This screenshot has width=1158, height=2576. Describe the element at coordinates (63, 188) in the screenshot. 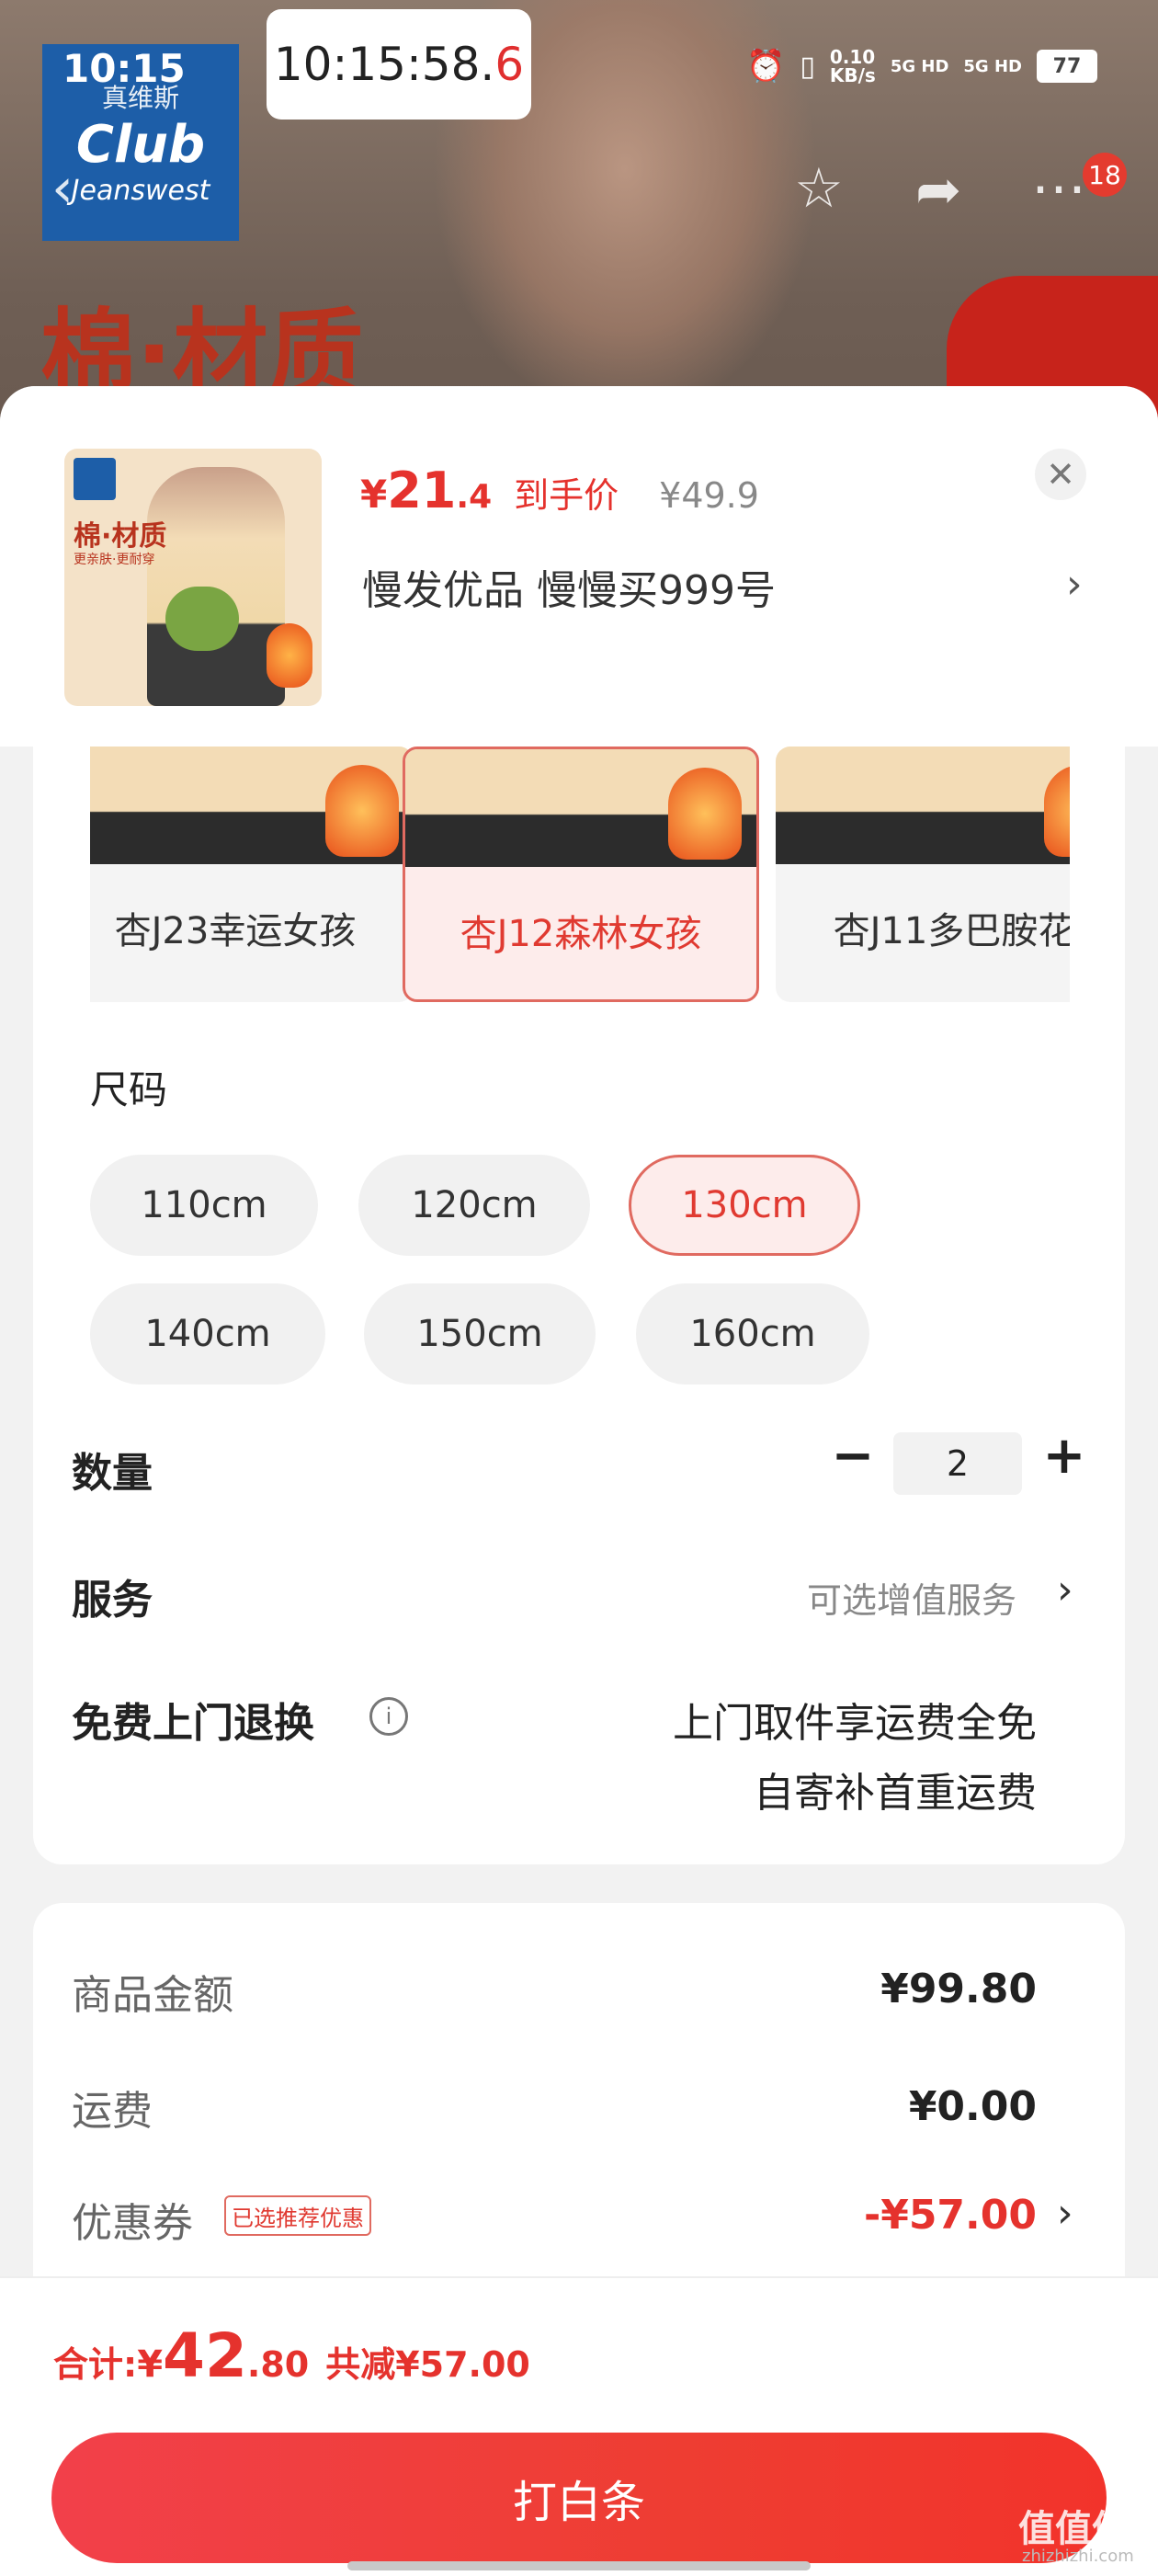

I see `back-icon: ‹` at that location.